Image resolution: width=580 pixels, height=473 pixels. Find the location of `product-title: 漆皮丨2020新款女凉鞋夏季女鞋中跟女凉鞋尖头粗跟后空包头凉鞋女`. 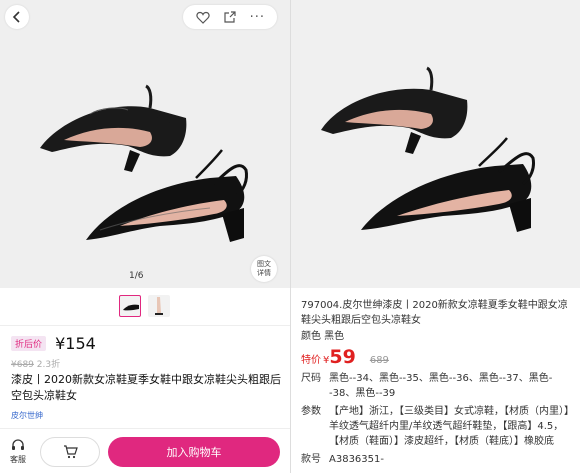

product-title: 漆皮丨2020新款女凉鞋夏季女鞋中跟女凉鞋尖头粗跟后空包头凉鞋女 is located at coordinates (146, 387).